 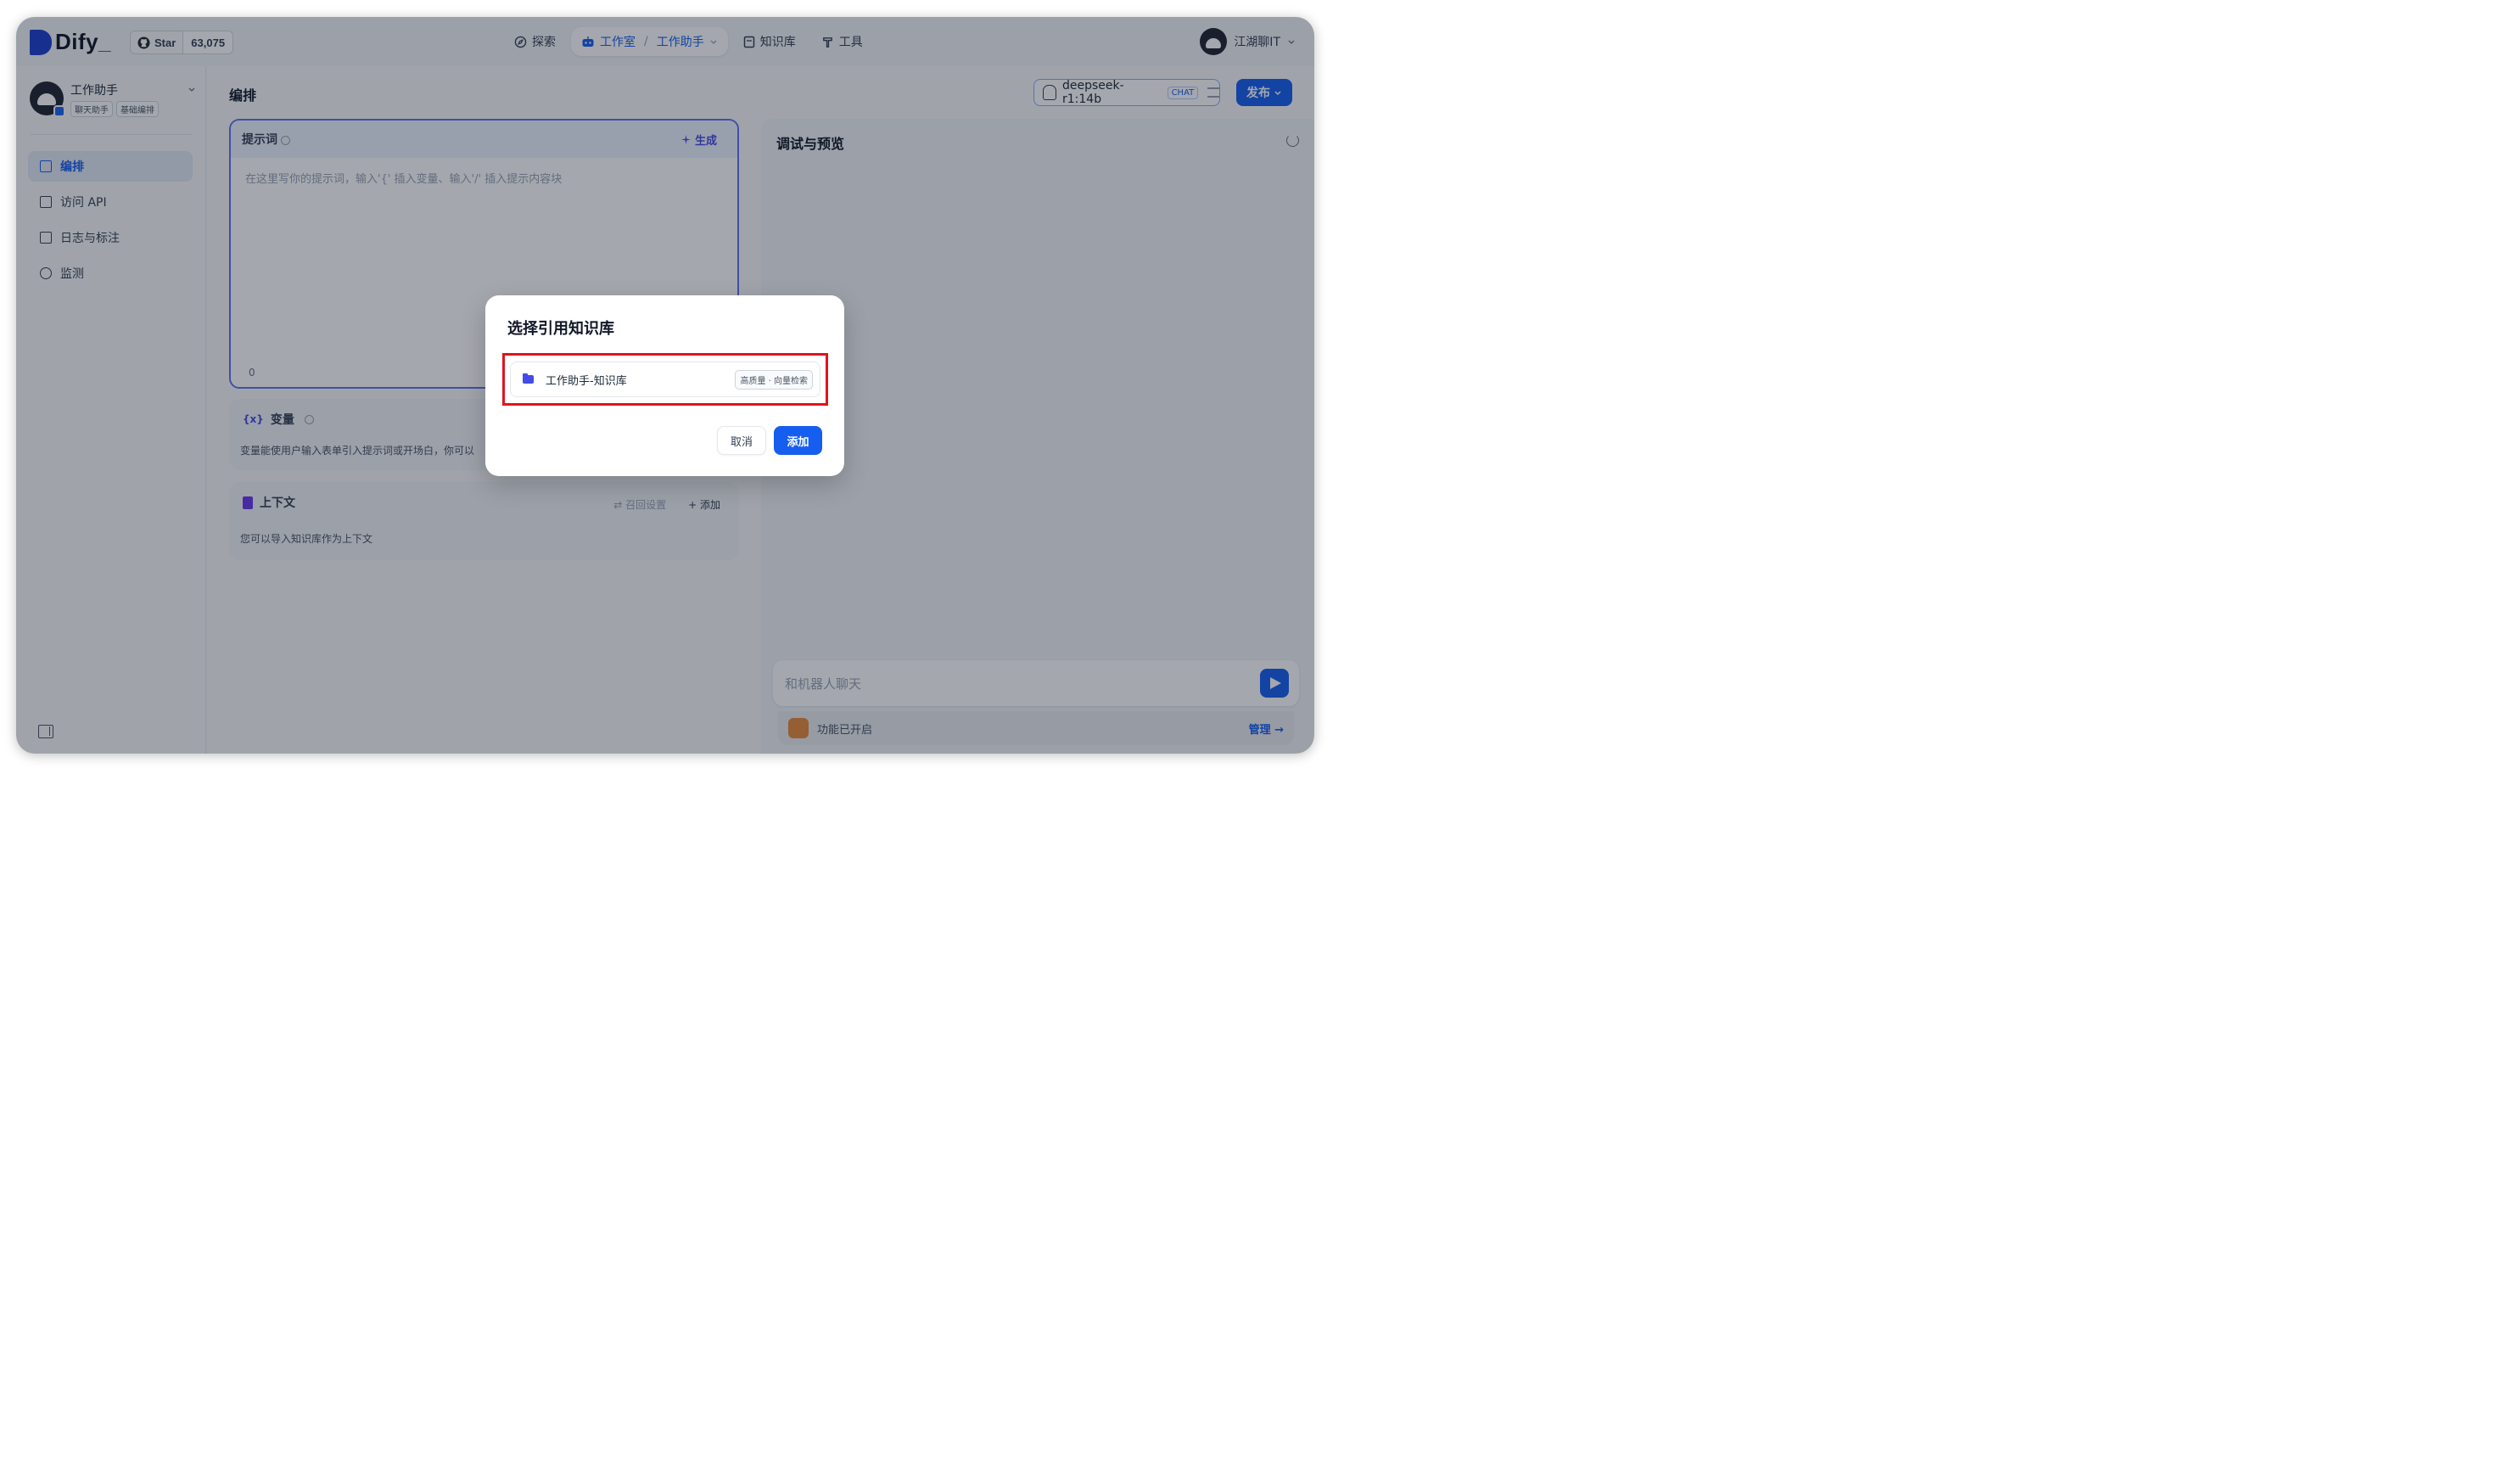 I want to click on highlight-box: 工作助手-知识库 高质量 · 向量检索, so click(x=665, y=379).